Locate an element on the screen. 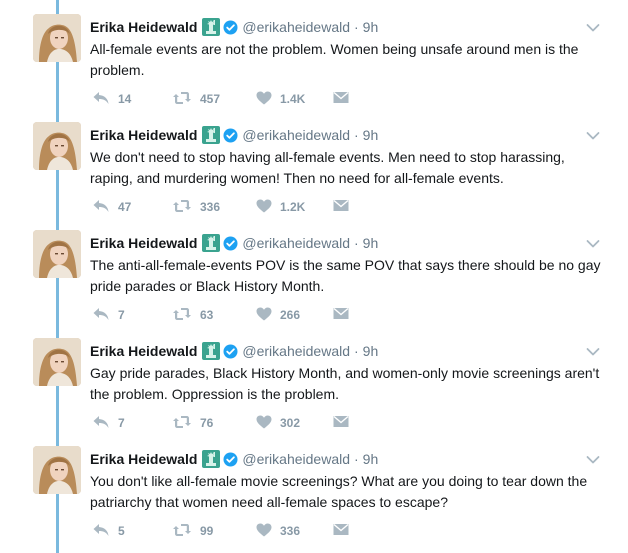  like-count: 266 is located at coordinates (290, 315).